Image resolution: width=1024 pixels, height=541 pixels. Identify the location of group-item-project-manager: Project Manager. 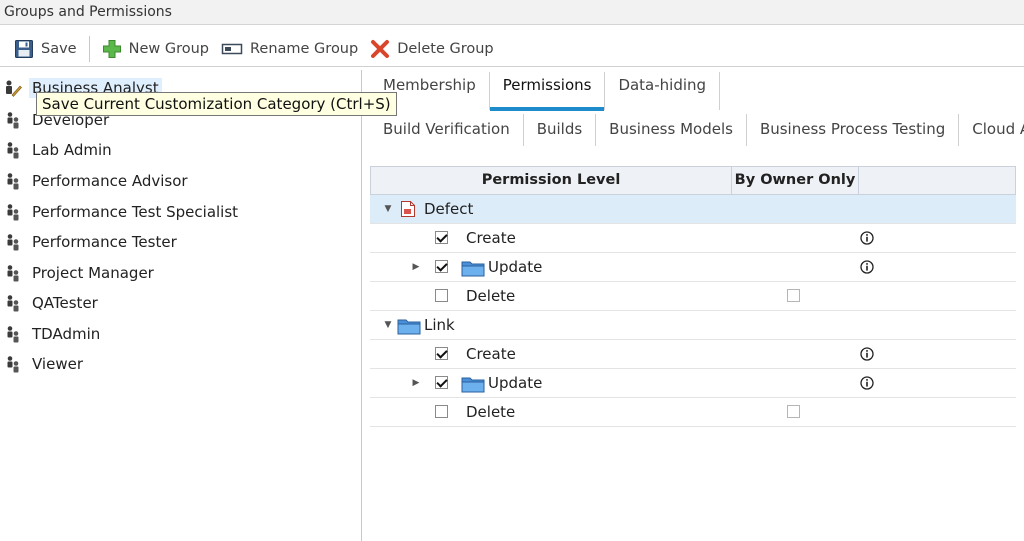
(79, 273).